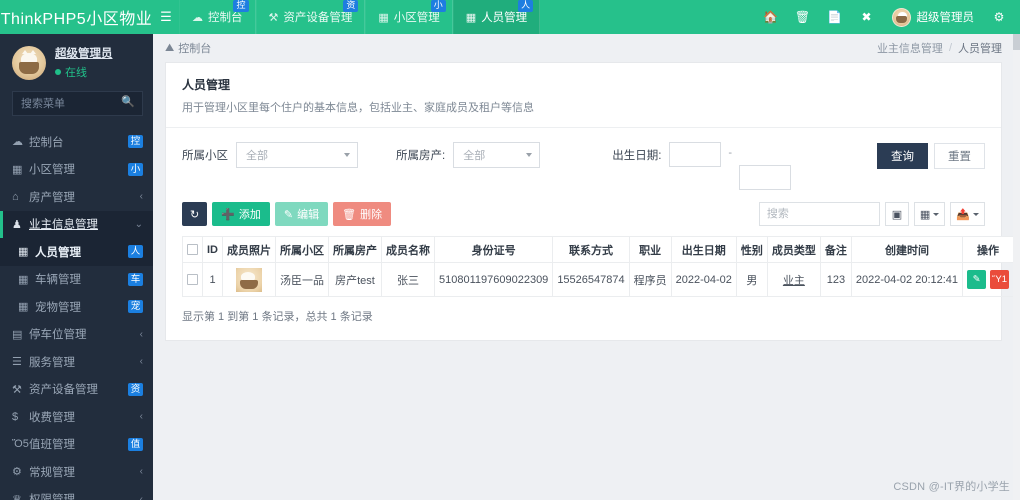 This screenshot has width=1020, height=500. I want to click on filter-birthdate: 出生日期: -, so click(702, 166).